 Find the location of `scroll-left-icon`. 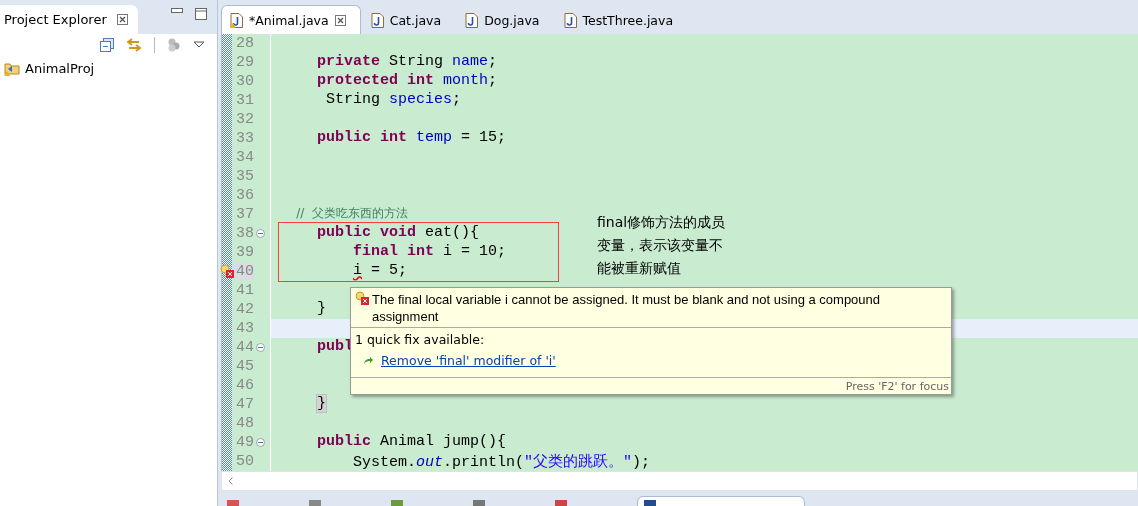

scroll-left-icon is located at coordinates (230, 481).